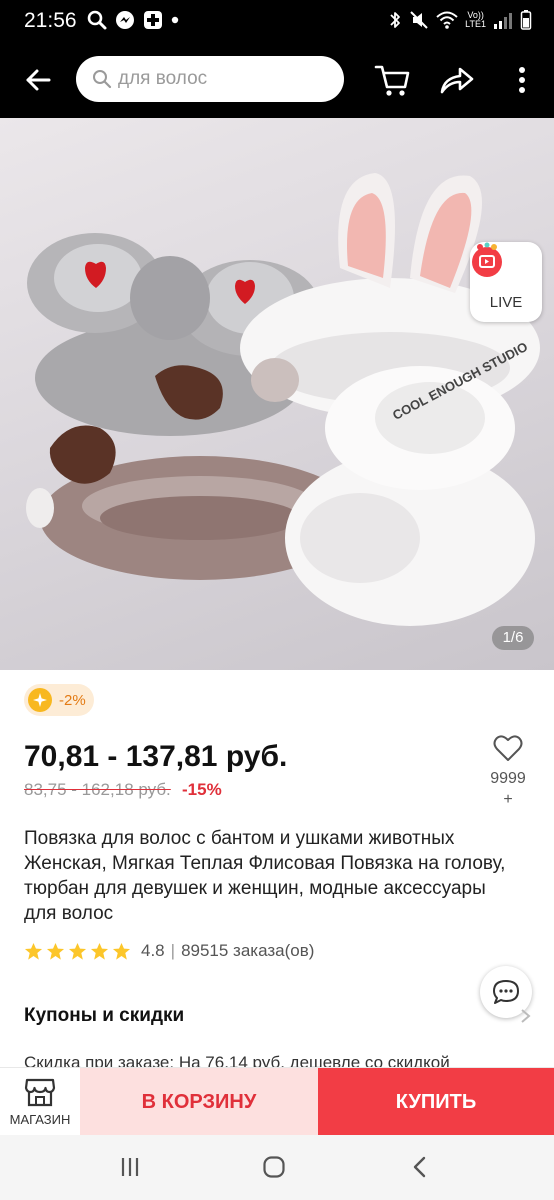  What do you see at coordinates (169, 951) in the screenshot?
I see `rating-row: 4.8 | 89515 заказа(ов)` at bounding box center [169, 951].